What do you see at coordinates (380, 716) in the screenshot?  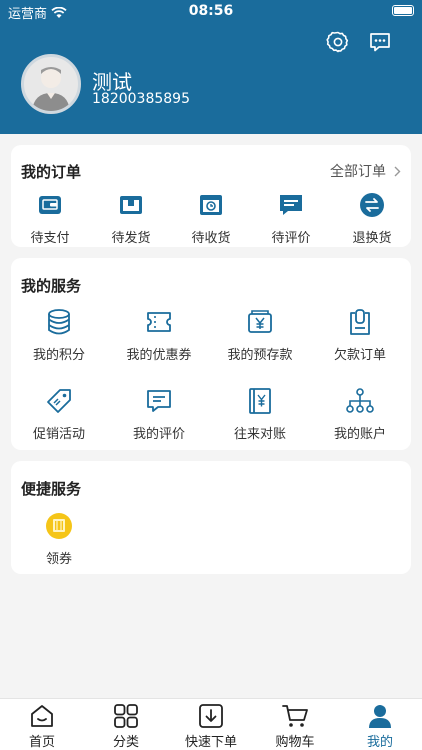 I see `person-icon` at bounding box center [380, 716].